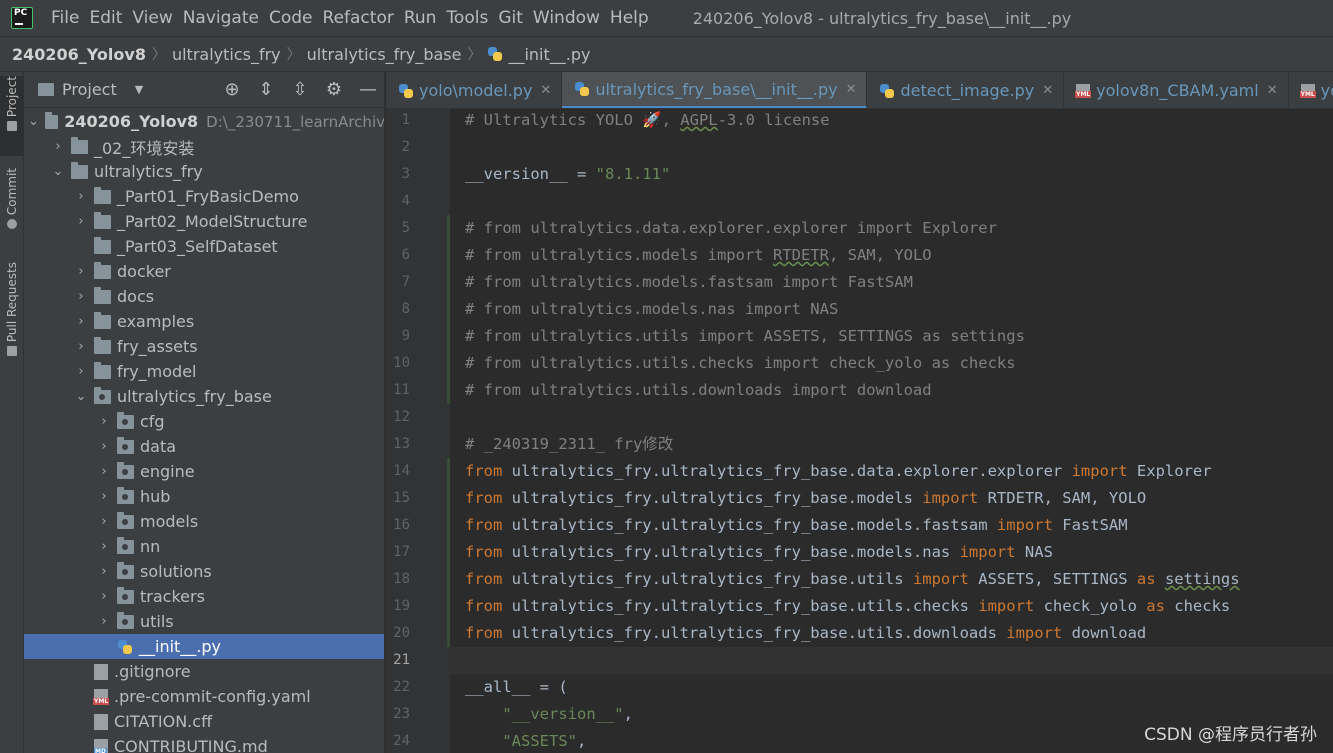  Describe the element at coordinates (12, 116) in the screenshot. I see `tool-tab-project: Project` at that location.